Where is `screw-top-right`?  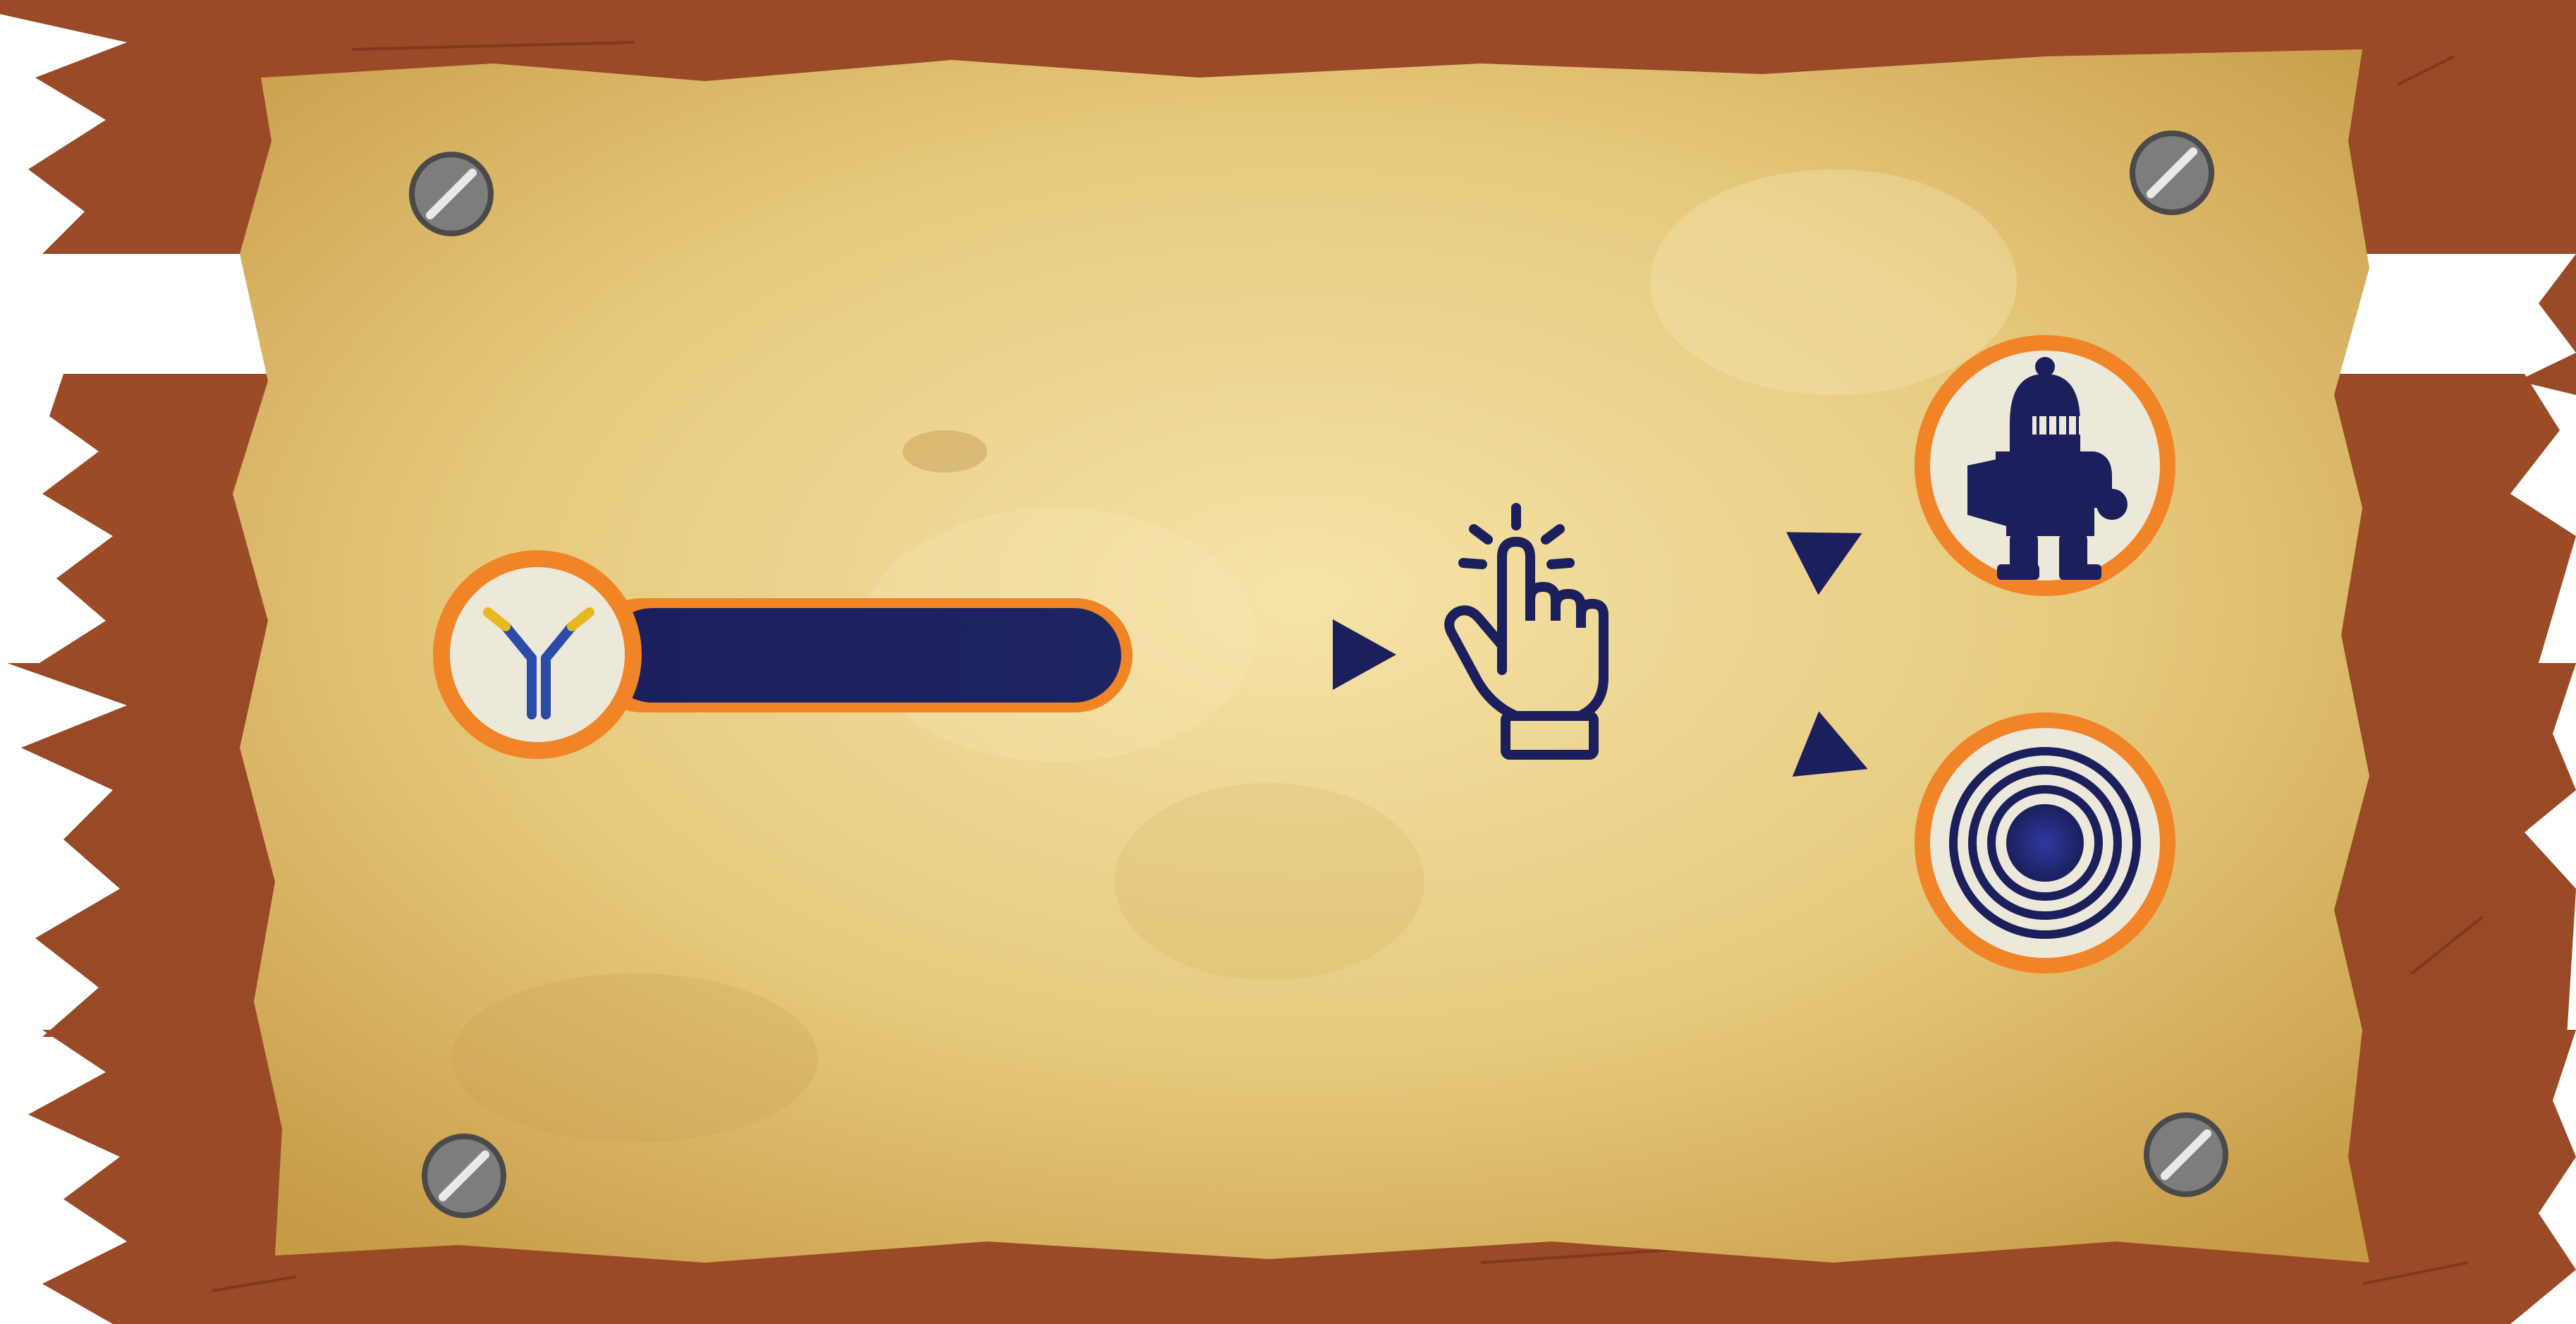
screw-top-right is located at coordinates (2172, 172).